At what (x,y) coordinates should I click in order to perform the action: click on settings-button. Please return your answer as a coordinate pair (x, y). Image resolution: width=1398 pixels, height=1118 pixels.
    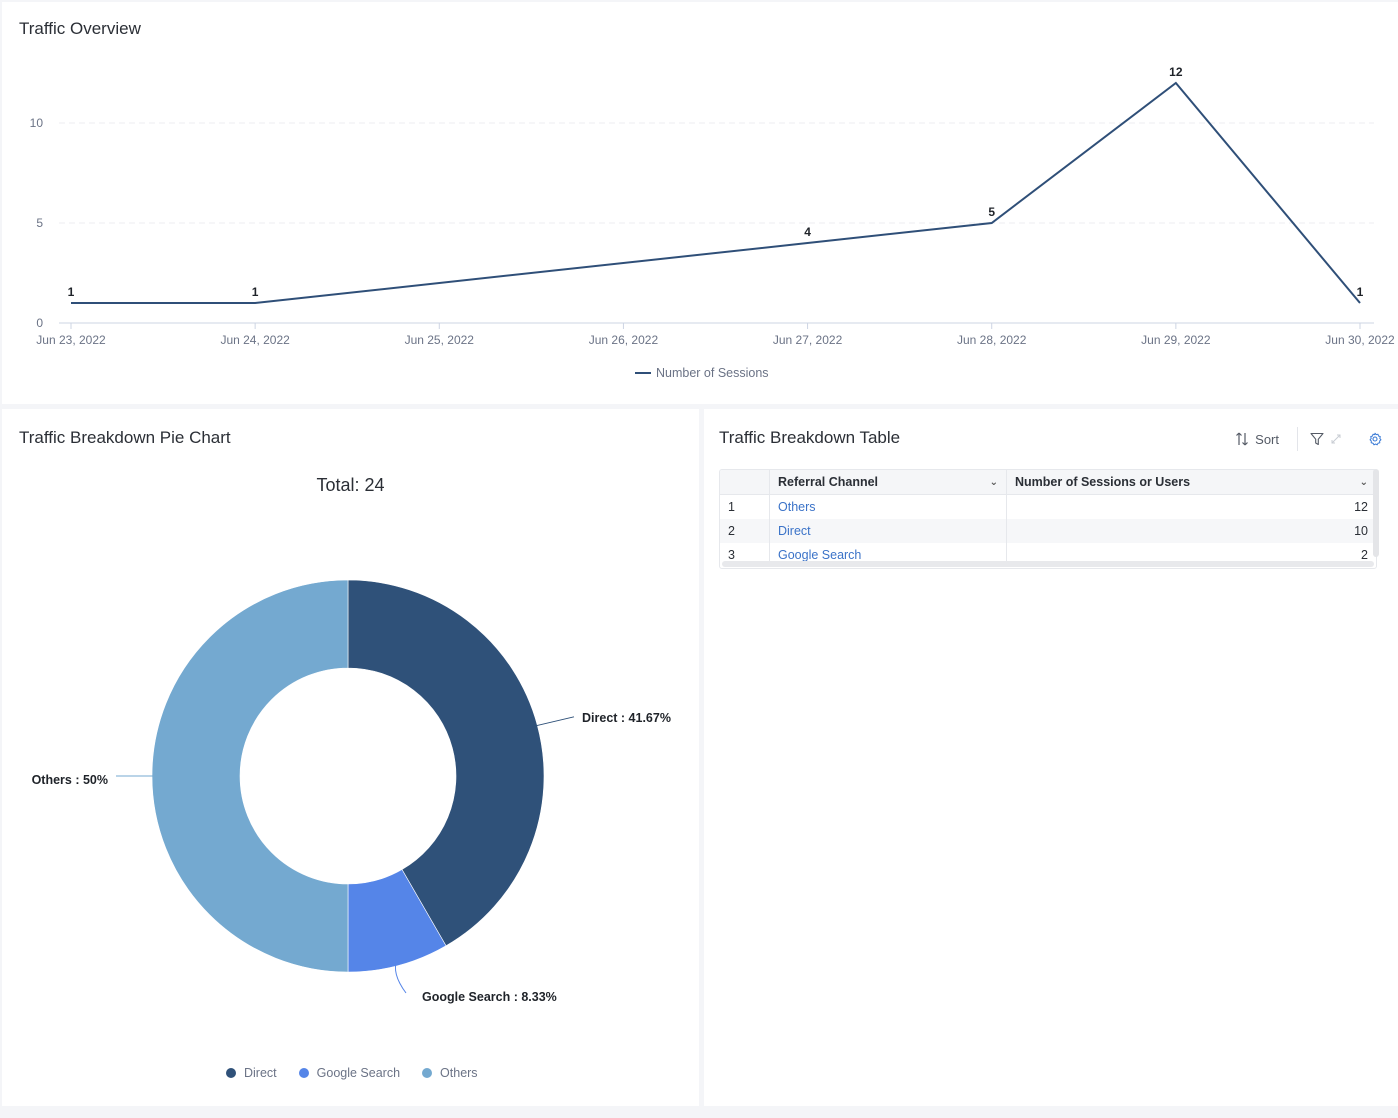
    Looking at the image, I should click on (1375, 439).